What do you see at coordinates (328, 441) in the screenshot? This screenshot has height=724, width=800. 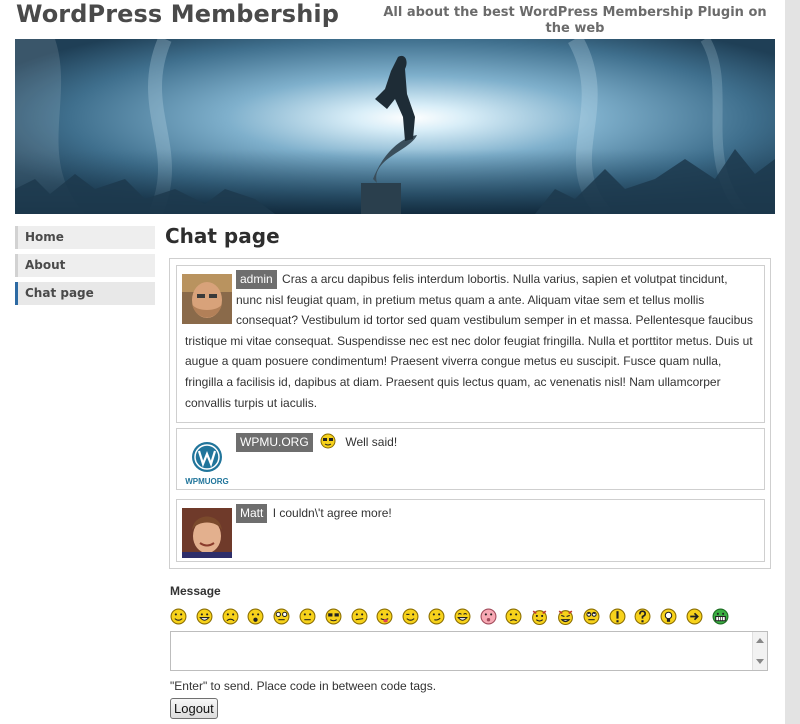 I see `cool-glasses-emoticon-icon` at bounding box center [328, 441].